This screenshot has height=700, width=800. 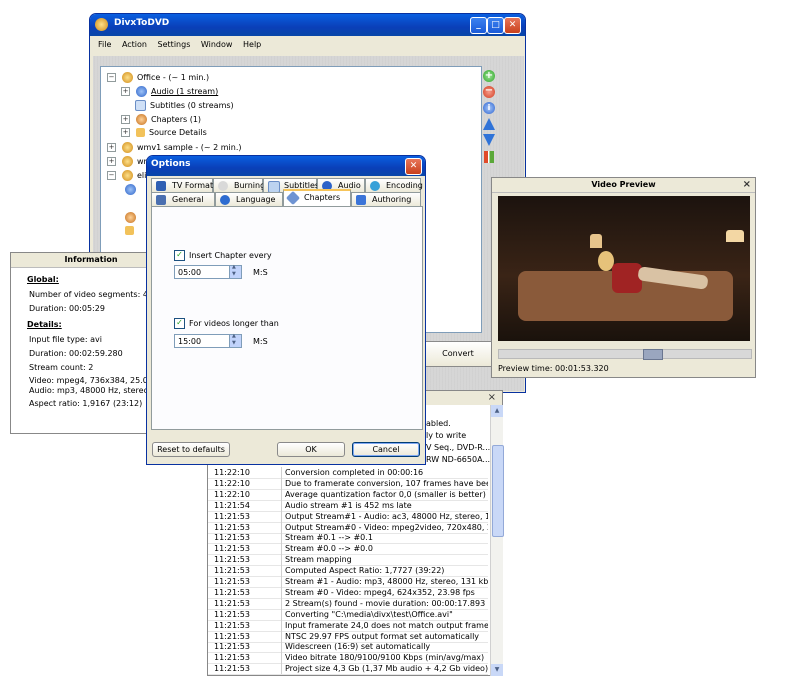 I want to click on tab-chapters: Chapters, so click(x=317, y=198).